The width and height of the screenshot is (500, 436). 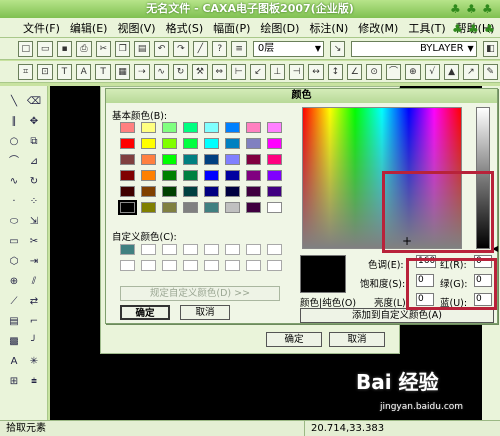 What do you see at coordinates (34, 182) in the screenshot?
I see `rotate-tool-icon: ↻` at bounding box center [34, 182].